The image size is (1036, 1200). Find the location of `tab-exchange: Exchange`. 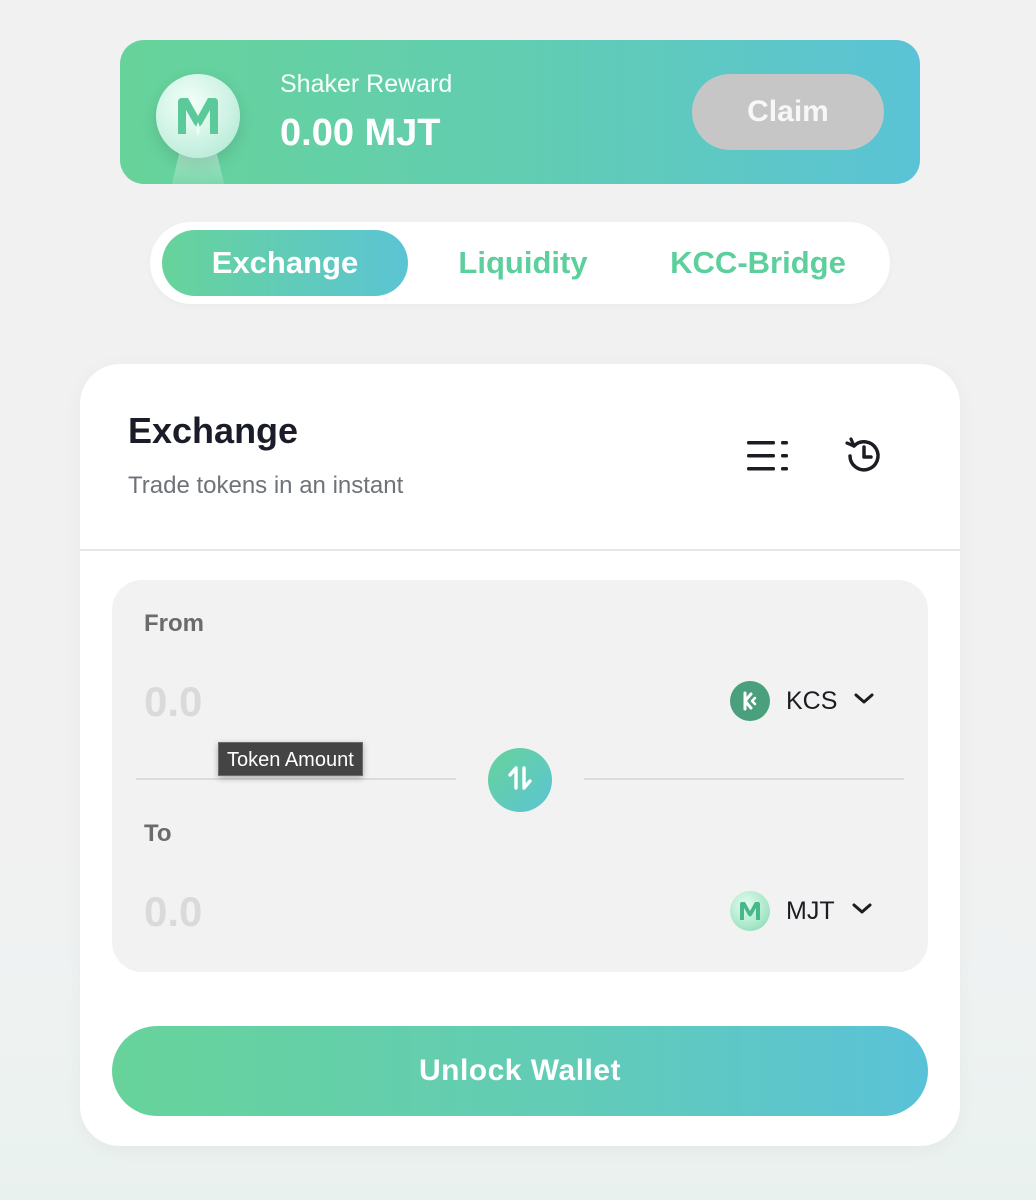

tab-exchange: Exchange is located at coordinates (285, 263).